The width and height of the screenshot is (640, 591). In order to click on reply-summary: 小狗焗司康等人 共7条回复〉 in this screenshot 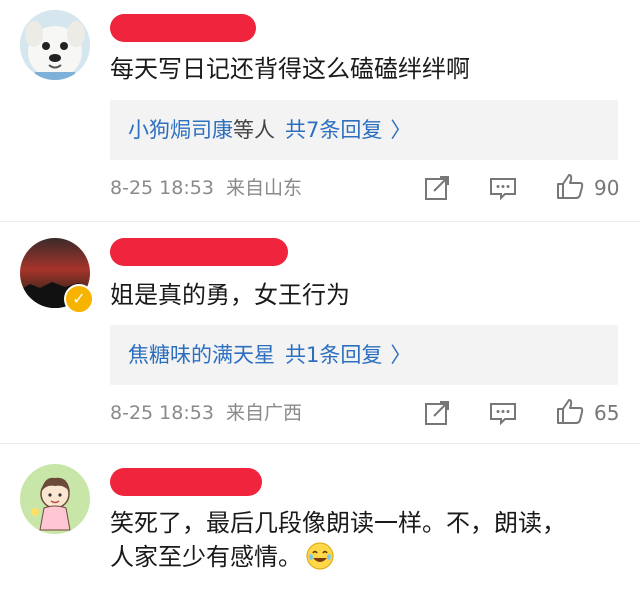, I will do `click(364, 130)`.